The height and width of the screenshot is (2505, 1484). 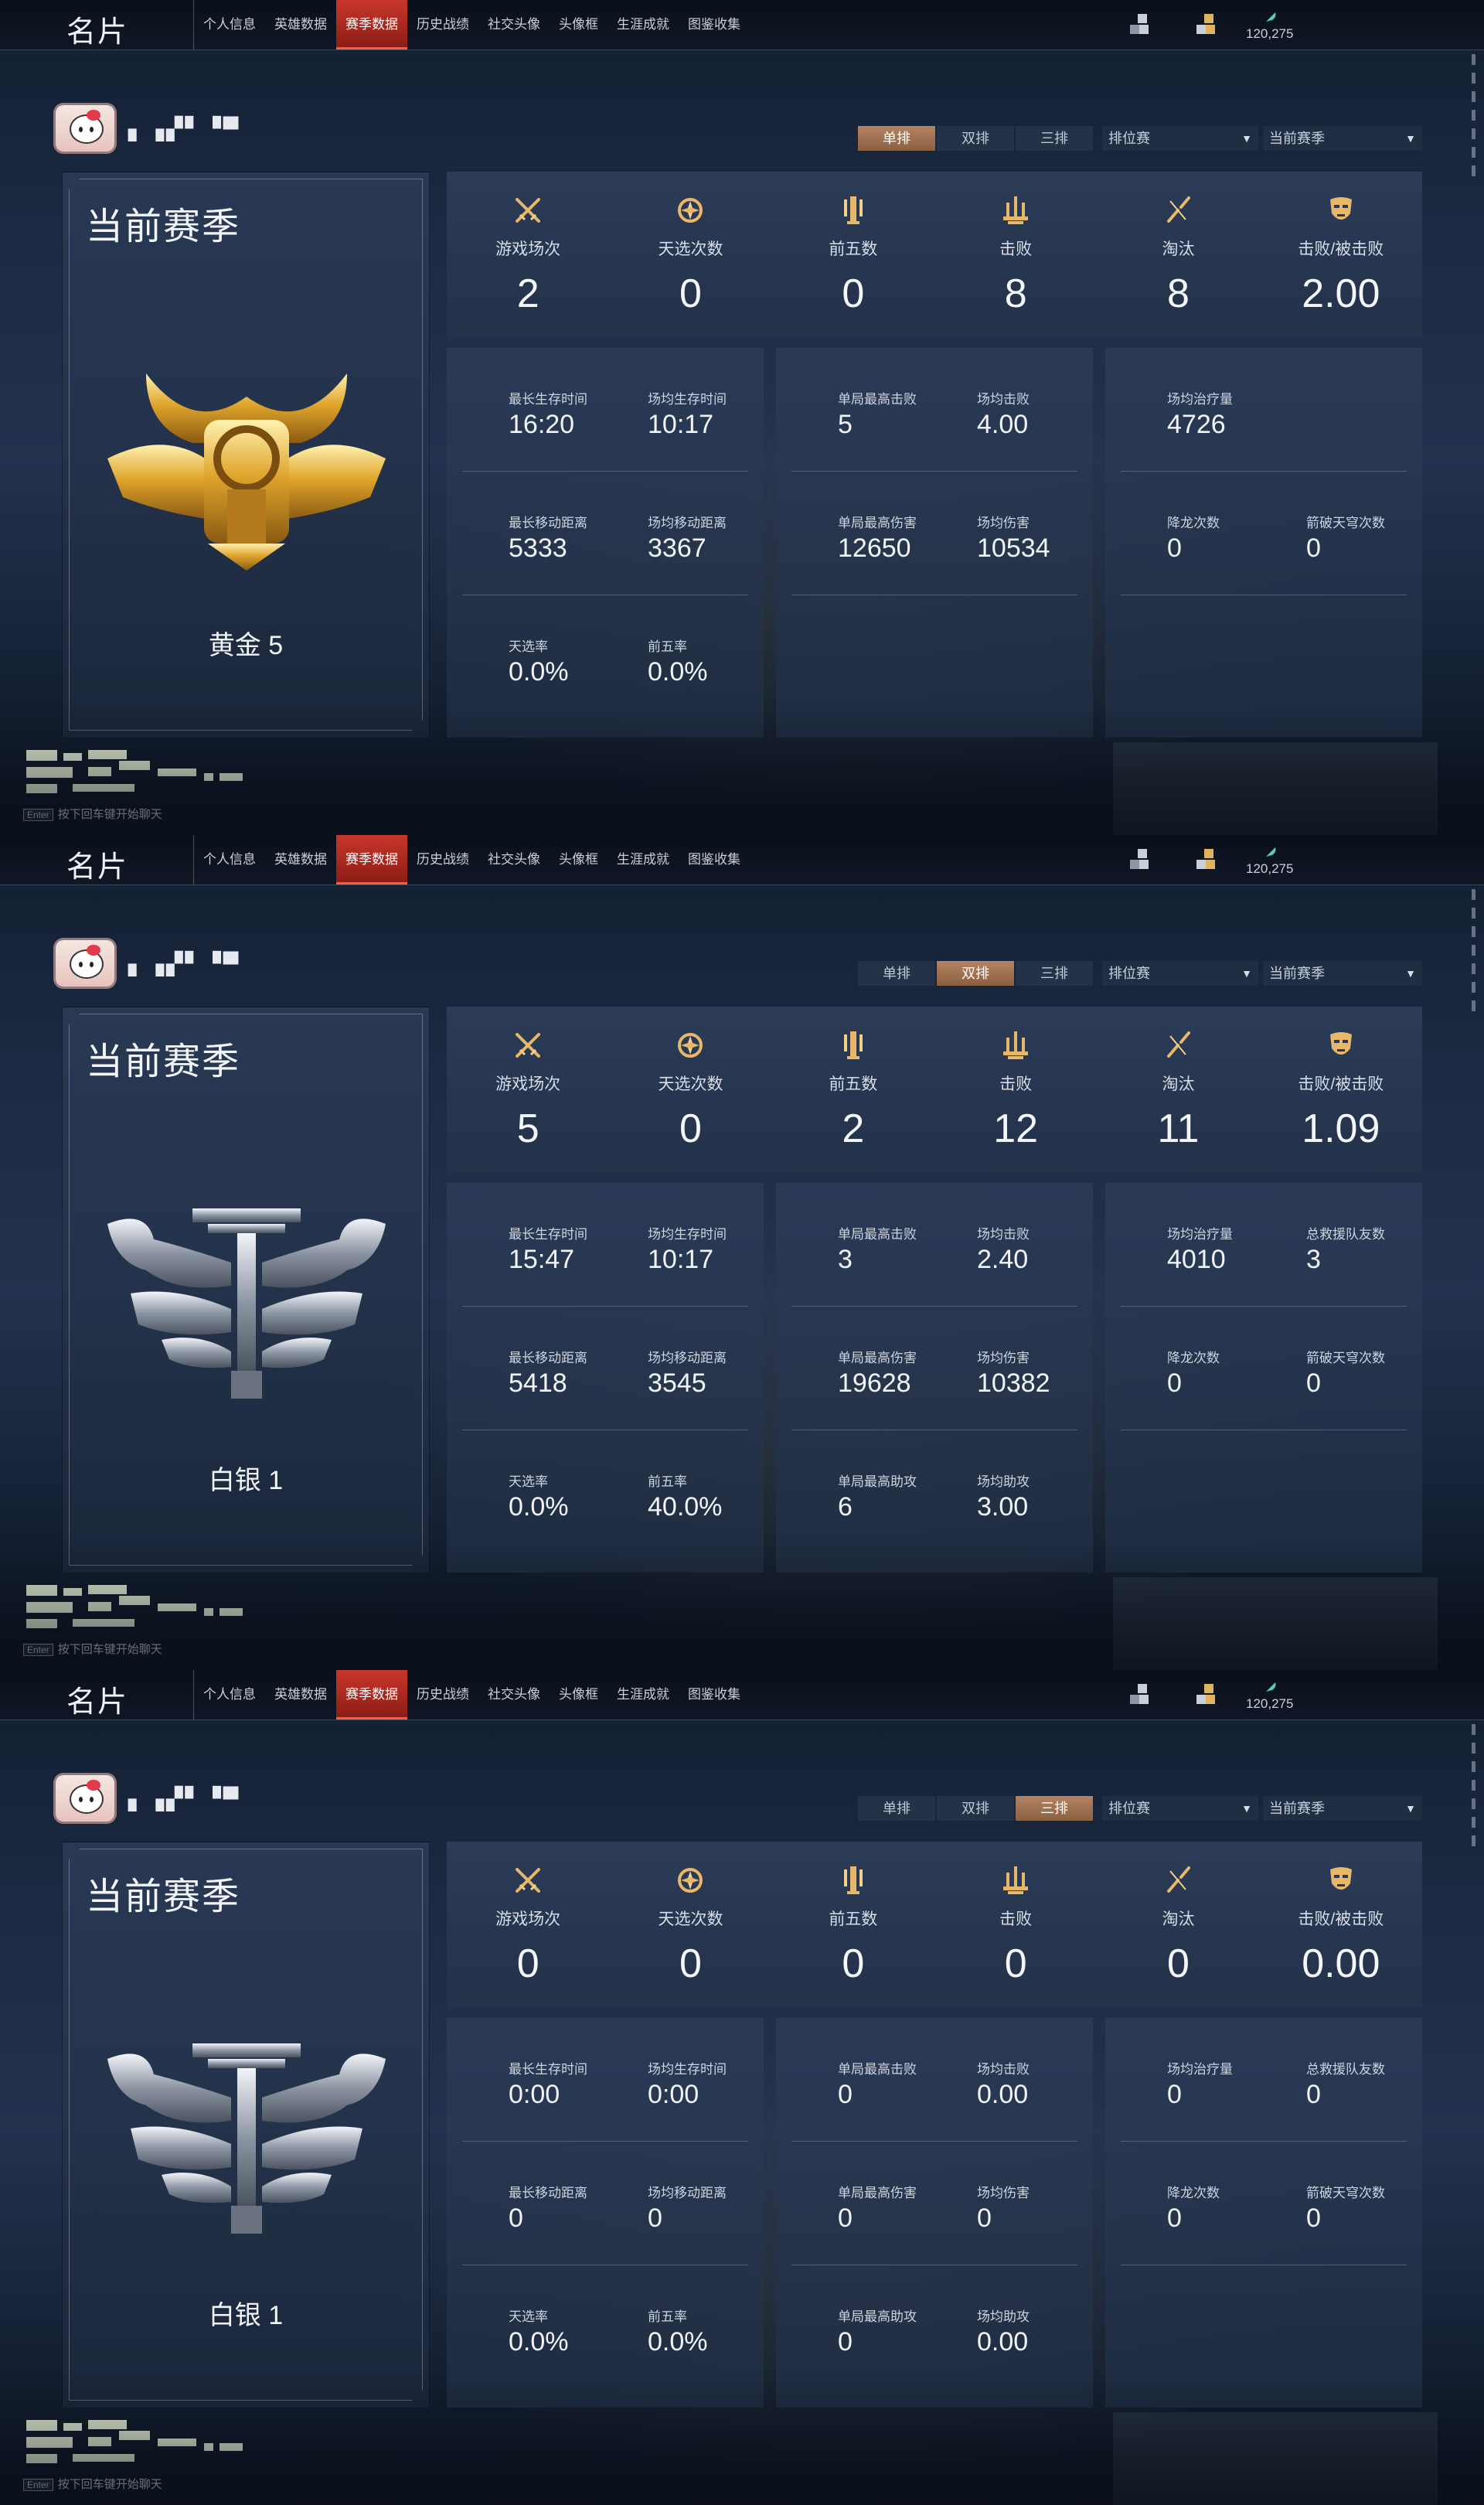 What do you see at coordinates (1263, 1368) in the screenshot?
I see `stat-row: 降龙次数 0 箭破天穹次数 0` at bounding box center [1263, 1368].